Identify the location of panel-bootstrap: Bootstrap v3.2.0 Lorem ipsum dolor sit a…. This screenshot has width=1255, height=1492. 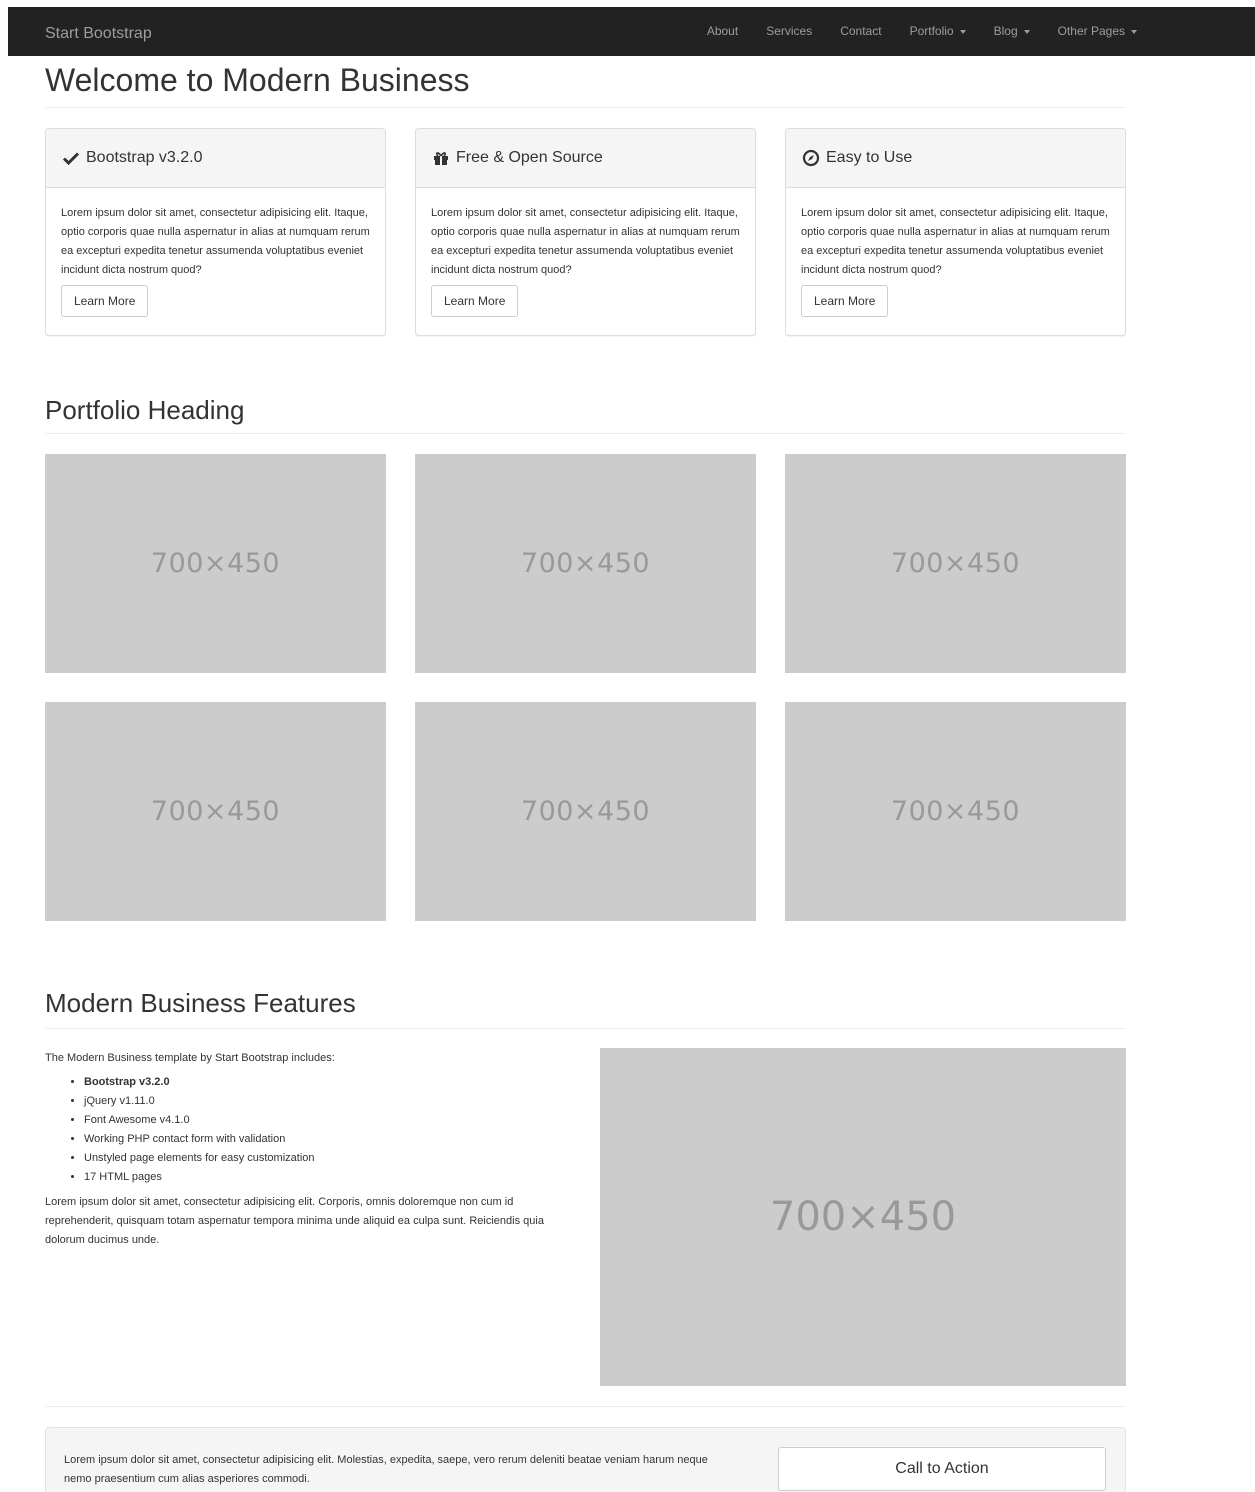
(215, 232).